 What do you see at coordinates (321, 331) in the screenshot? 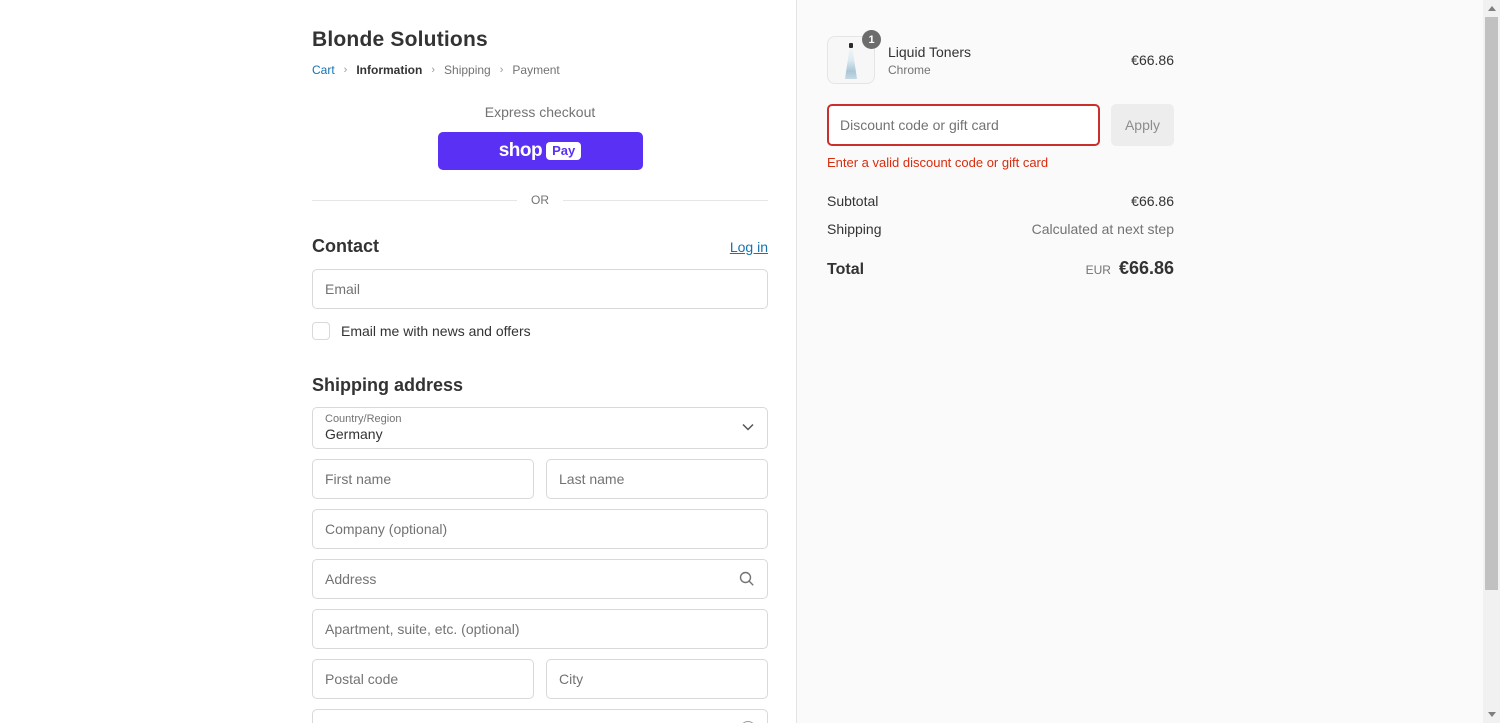
I see `newsletter-checkbox` at bounding box center [321, 331].